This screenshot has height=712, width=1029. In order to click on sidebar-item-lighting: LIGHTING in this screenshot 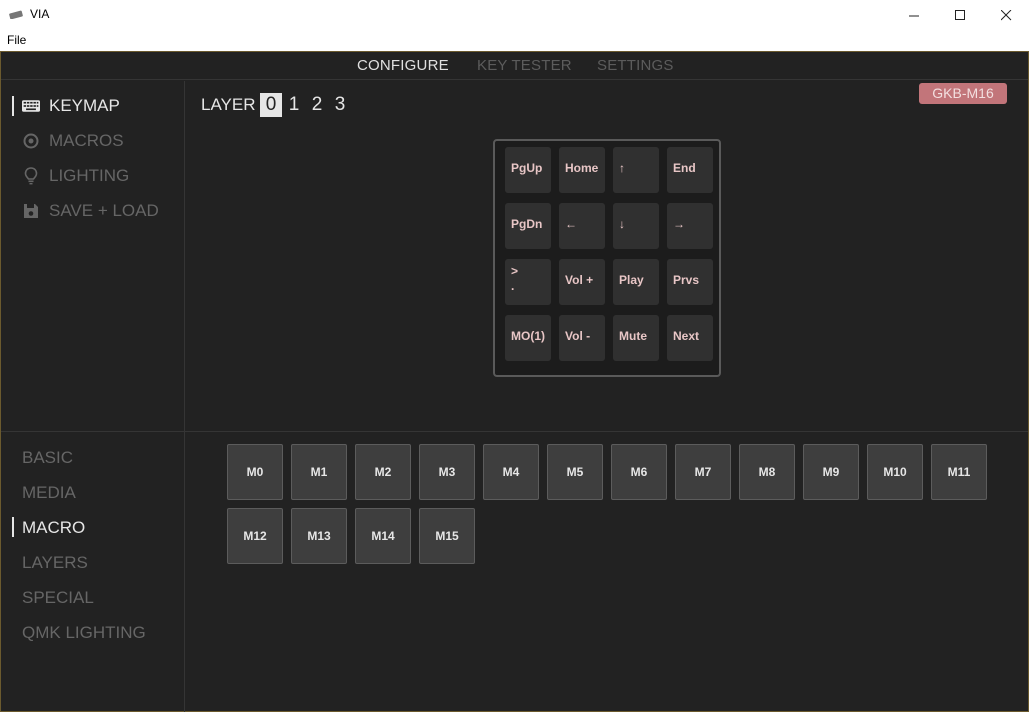, I will do `click(93, 176)`.